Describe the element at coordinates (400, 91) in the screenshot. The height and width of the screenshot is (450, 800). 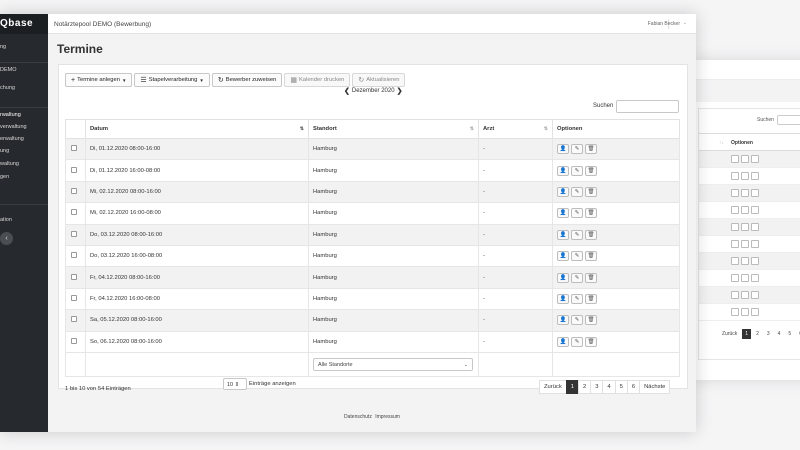
I see `next-month-icon: ❯` at that location.